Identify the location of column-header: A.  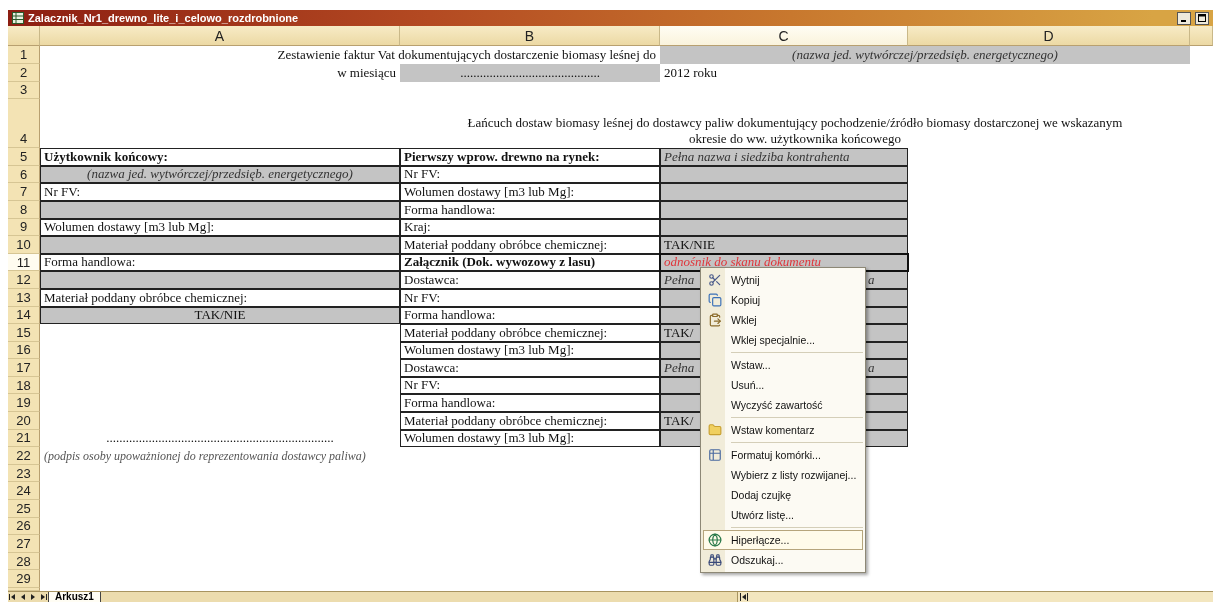
(220, 36).